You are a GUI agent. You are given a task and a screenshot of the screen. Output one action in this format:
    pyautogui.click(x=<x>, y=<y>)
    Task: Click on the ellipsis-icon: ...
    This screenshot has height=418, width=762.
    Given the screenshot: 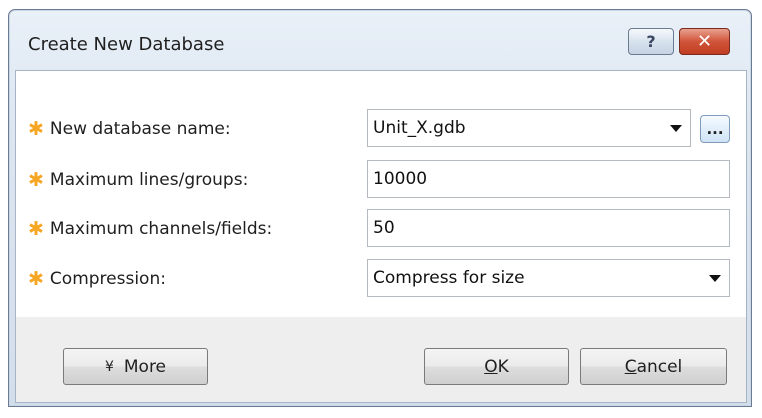 What is the action you would take?
    pyautogui.click(x=715, y=128)
    